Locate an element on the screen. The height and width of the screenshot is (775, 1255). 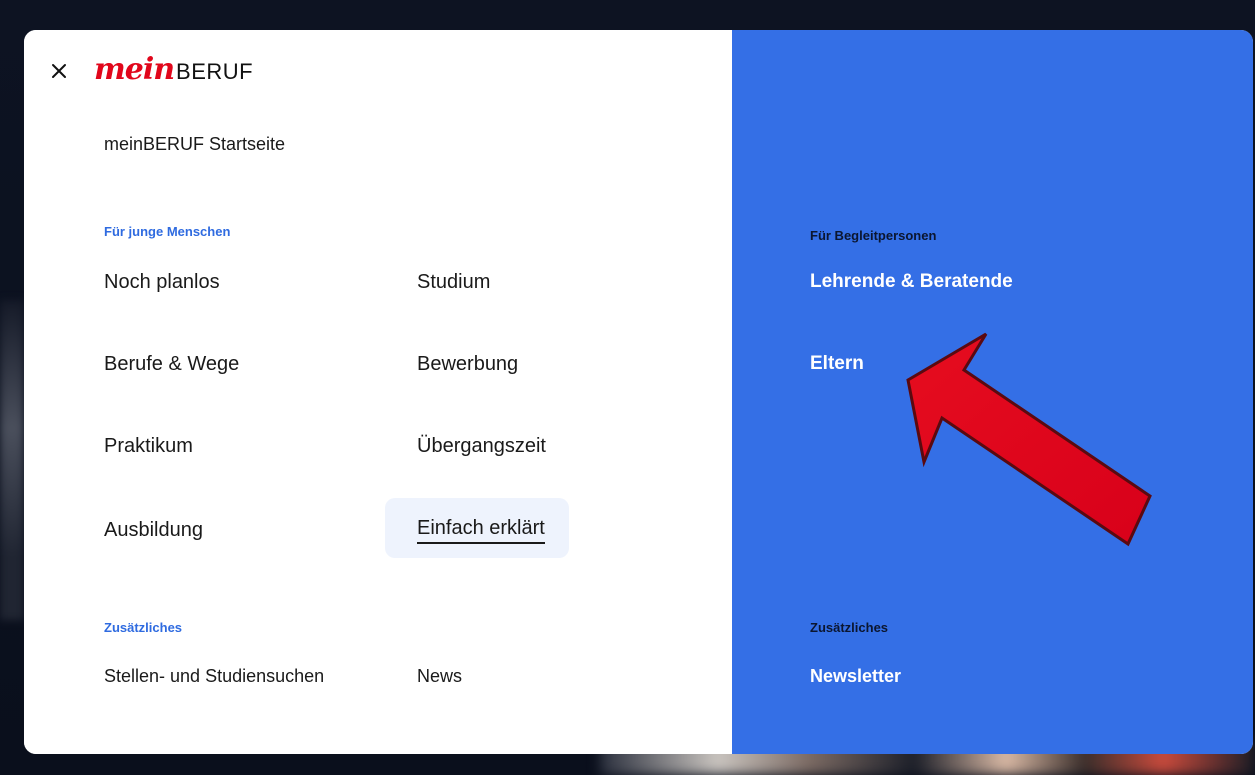
menu-item-berufe-wege: Berufe & Wege is located at coordinates (171, 364).